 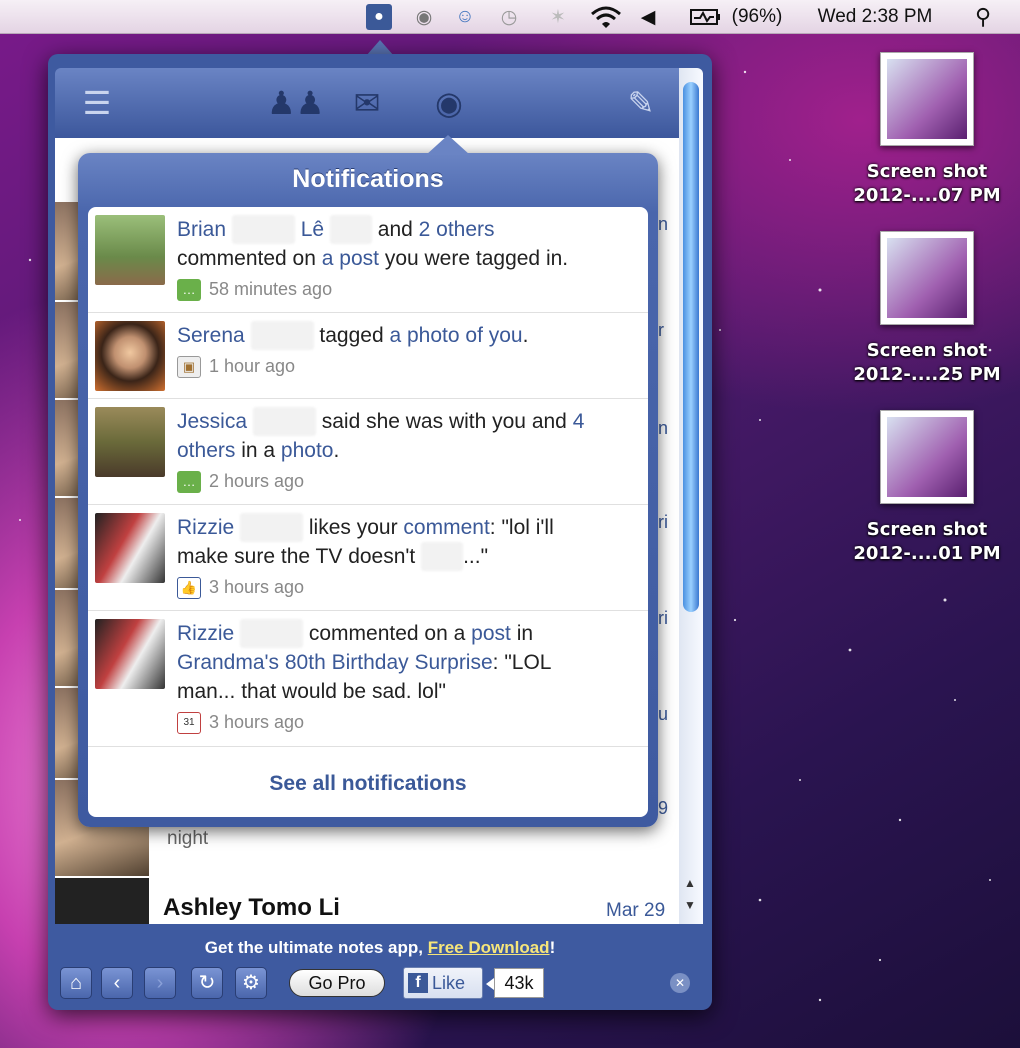 I want to click on volume-icon: ◀, so click(x=648, y=17).